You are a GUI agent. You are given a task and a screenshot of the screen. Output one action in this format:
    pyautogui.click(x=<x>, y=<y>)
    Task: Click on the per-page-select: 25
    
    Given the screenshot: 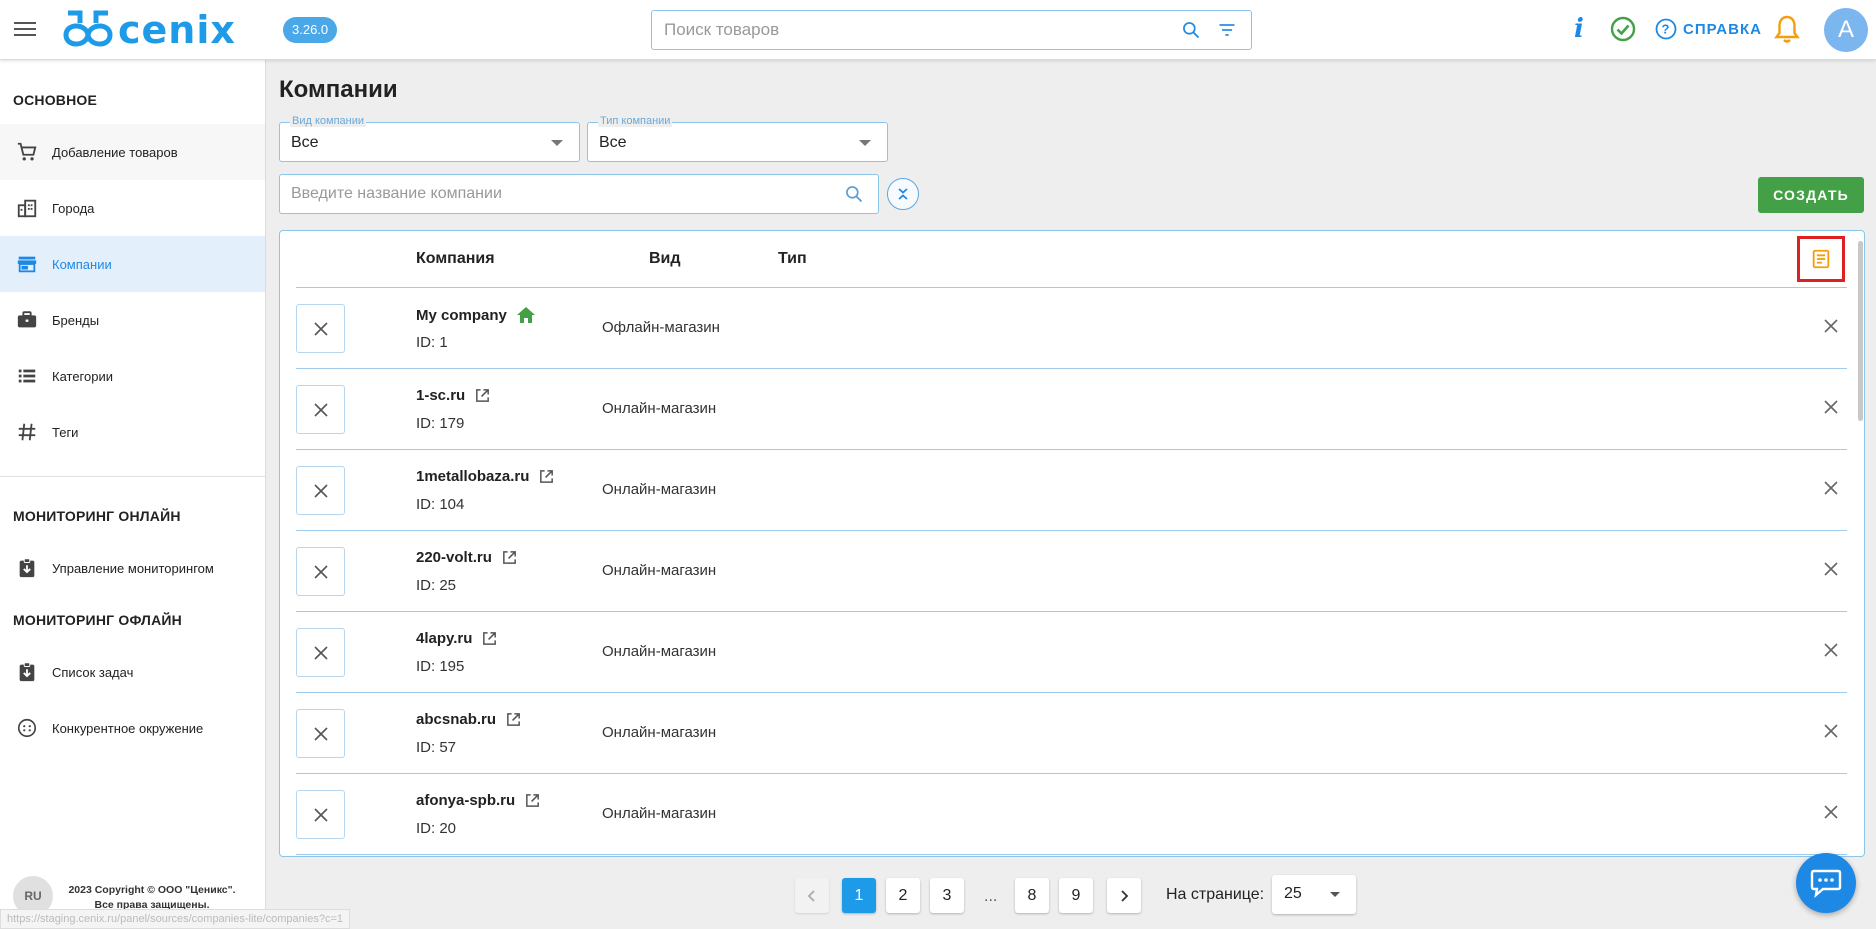 What is the action you would take?
    pyautogui.click(x=1314, y=894)
    